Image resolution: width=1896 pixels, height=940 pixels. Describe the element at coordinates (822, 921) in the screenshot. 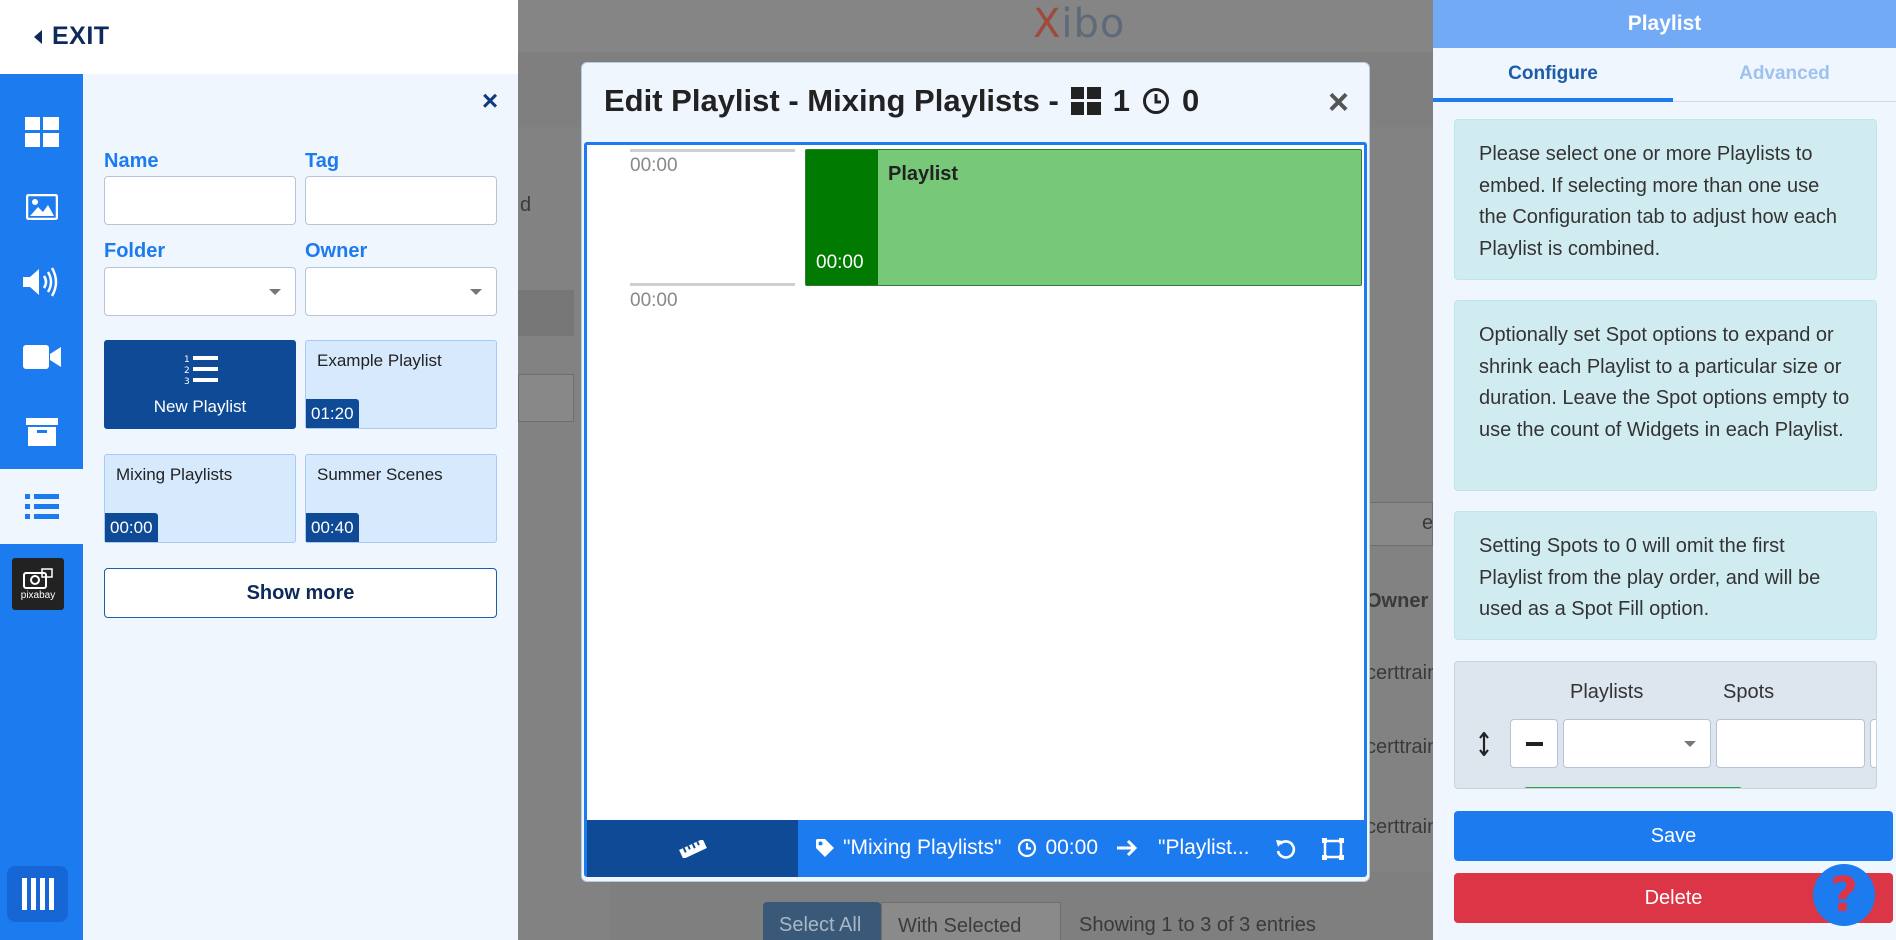

I see `select-all-button: Select All` at that location.